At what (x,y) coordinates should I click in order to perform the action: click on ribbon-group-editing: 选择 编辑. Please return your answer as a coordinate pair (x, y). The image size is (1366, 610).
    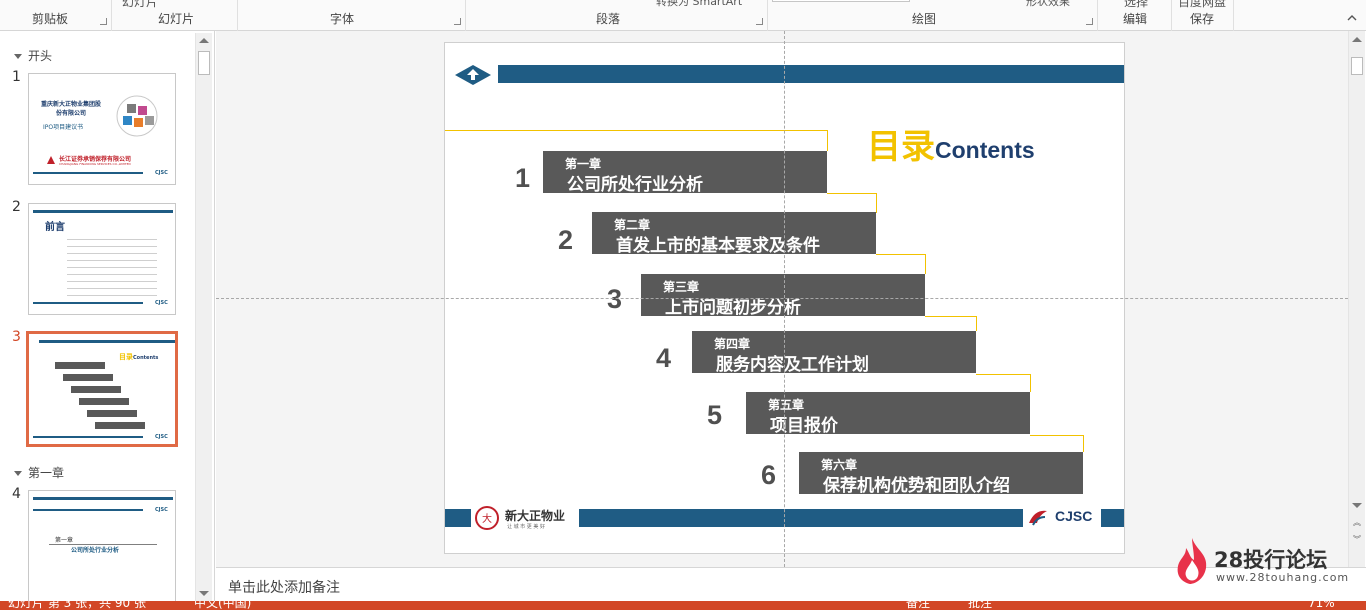
    Looking at the image, I should click on (1135, 15).